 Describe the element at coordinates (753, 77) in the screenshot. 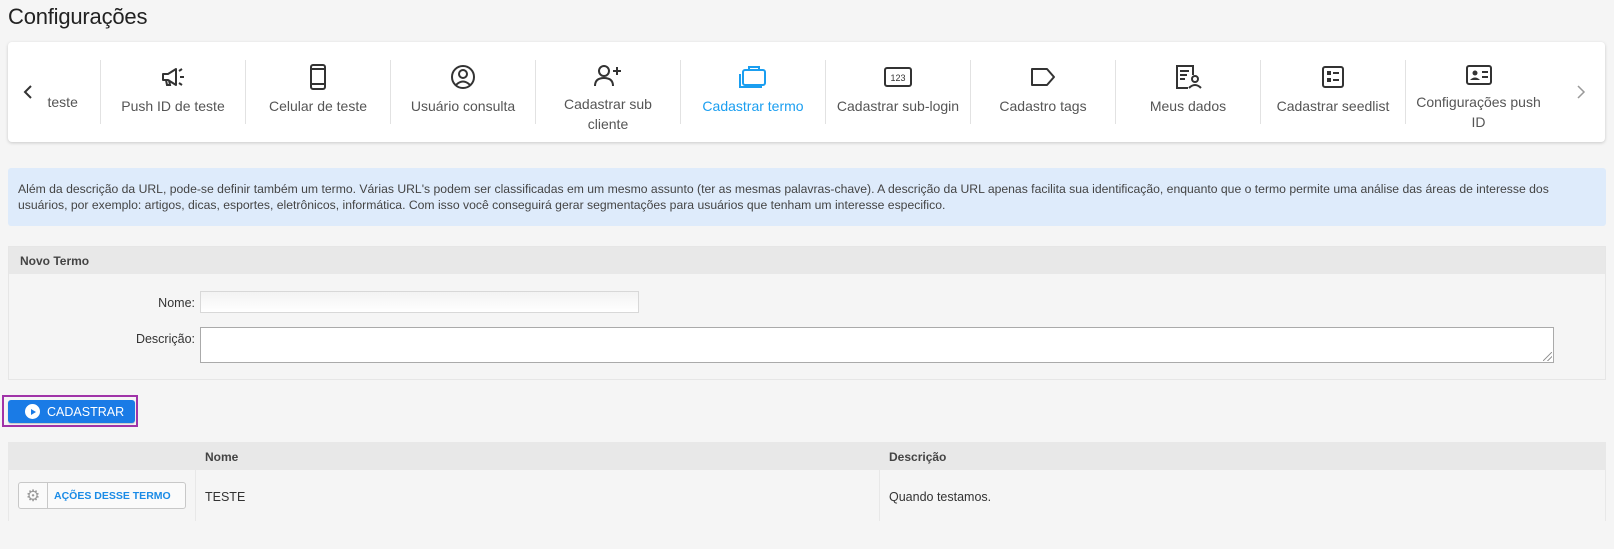

I see `briefcase-icon` at that location.